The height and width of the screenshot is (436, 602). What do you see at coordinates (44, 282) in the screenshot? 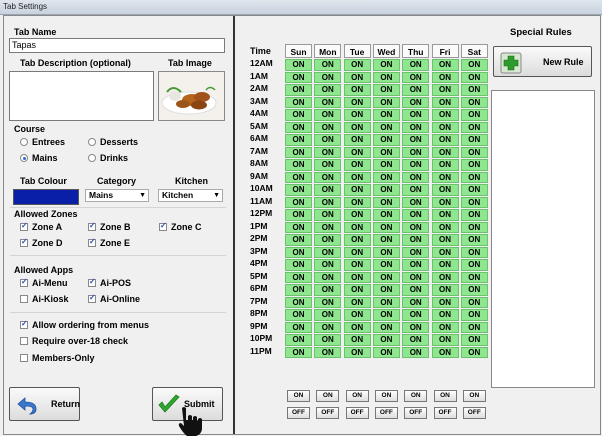
I see `app-ai-menu-checkbox: Ai-Menu` at bounding box center [44, 282].